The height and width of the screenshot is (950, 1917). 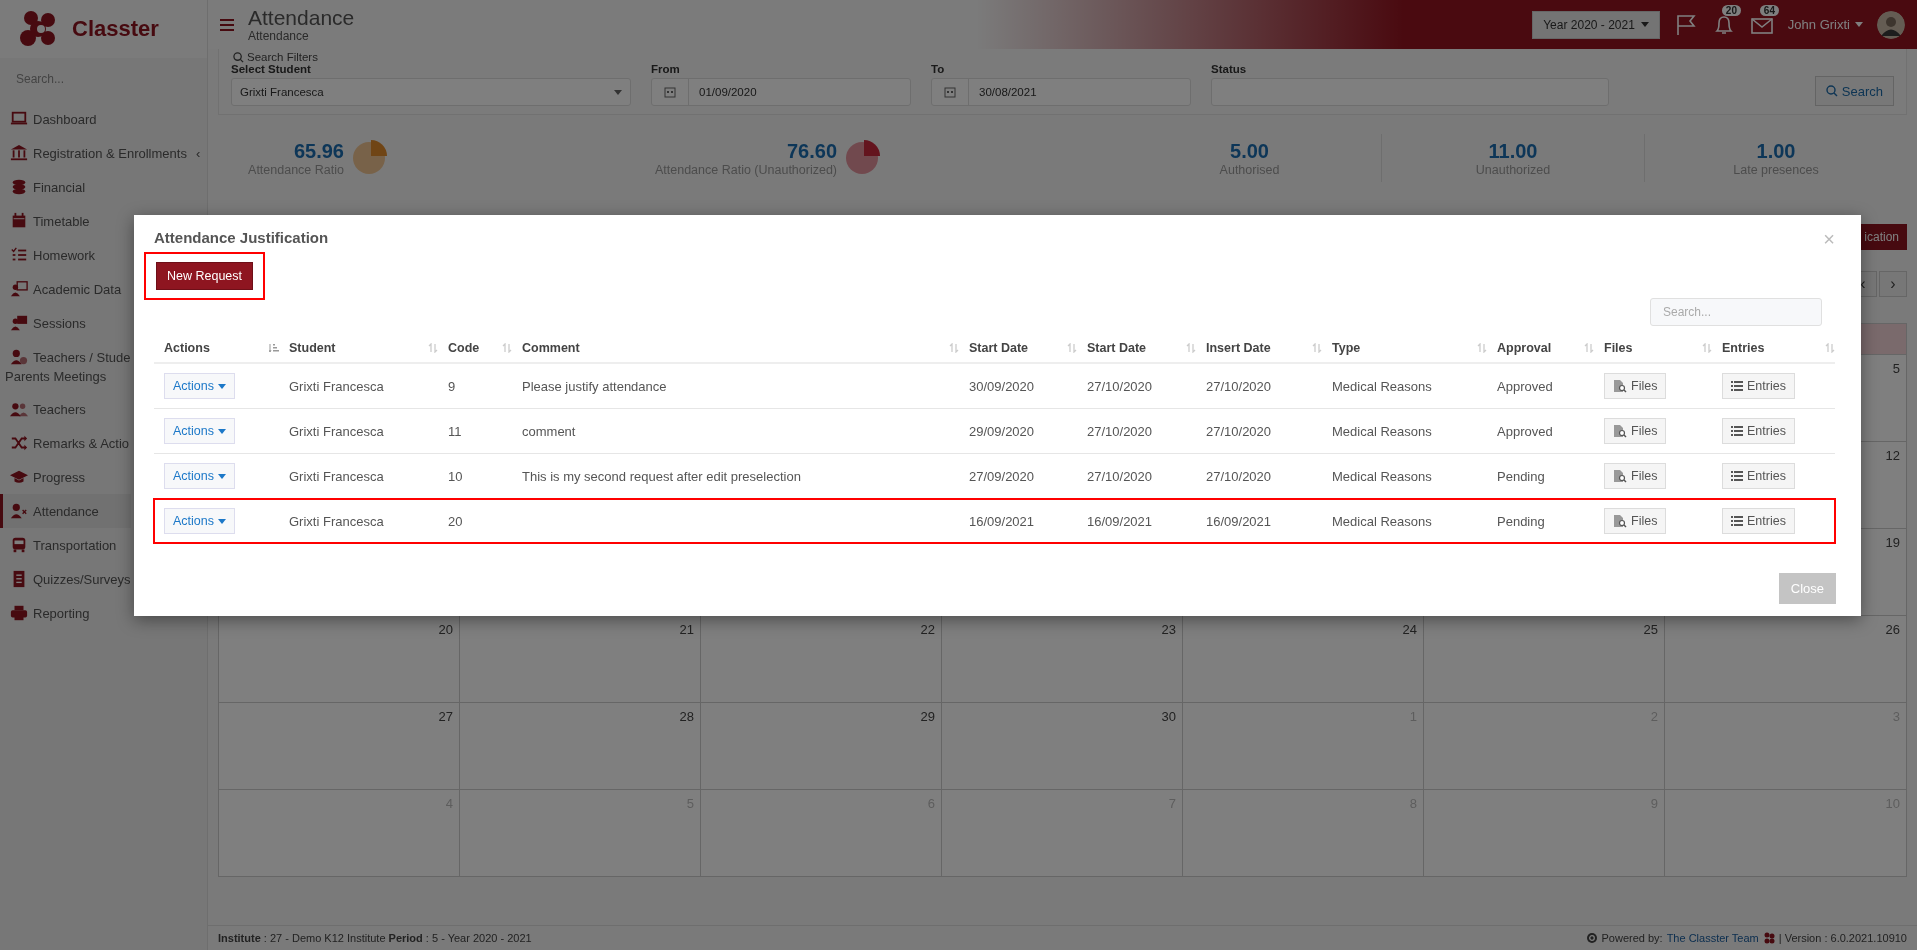 I want to click on column-header: Student, so click(x=312, y=348).